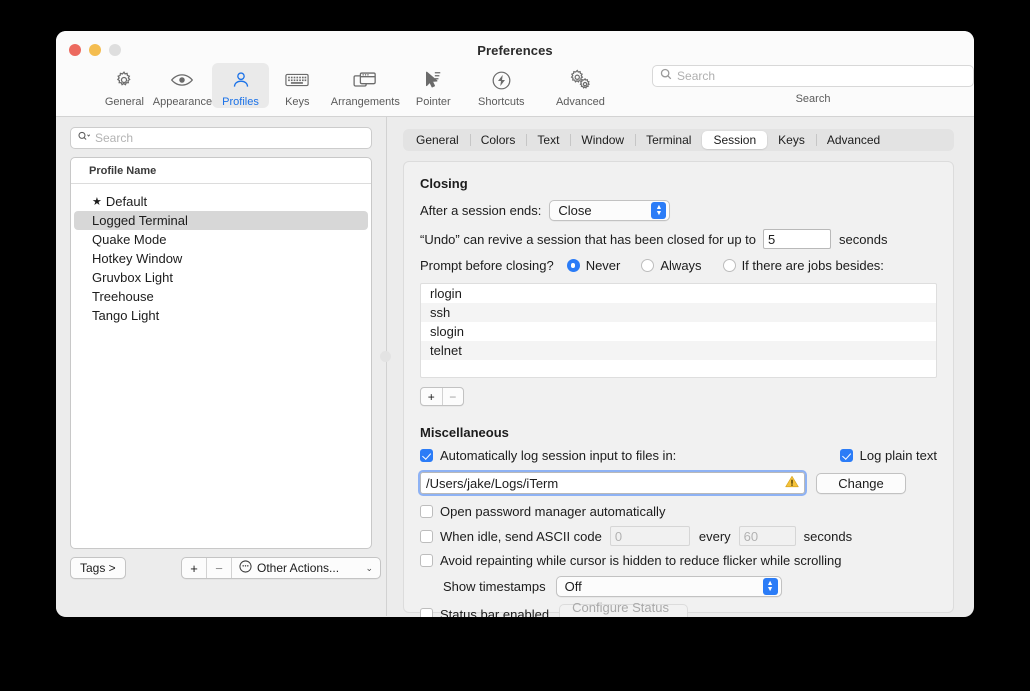 The width and height of the screenshot is (1030, 691). Describe the element at coordinates (681, 265) in the screenshot. I see `radio-always-label: Always` at that location.